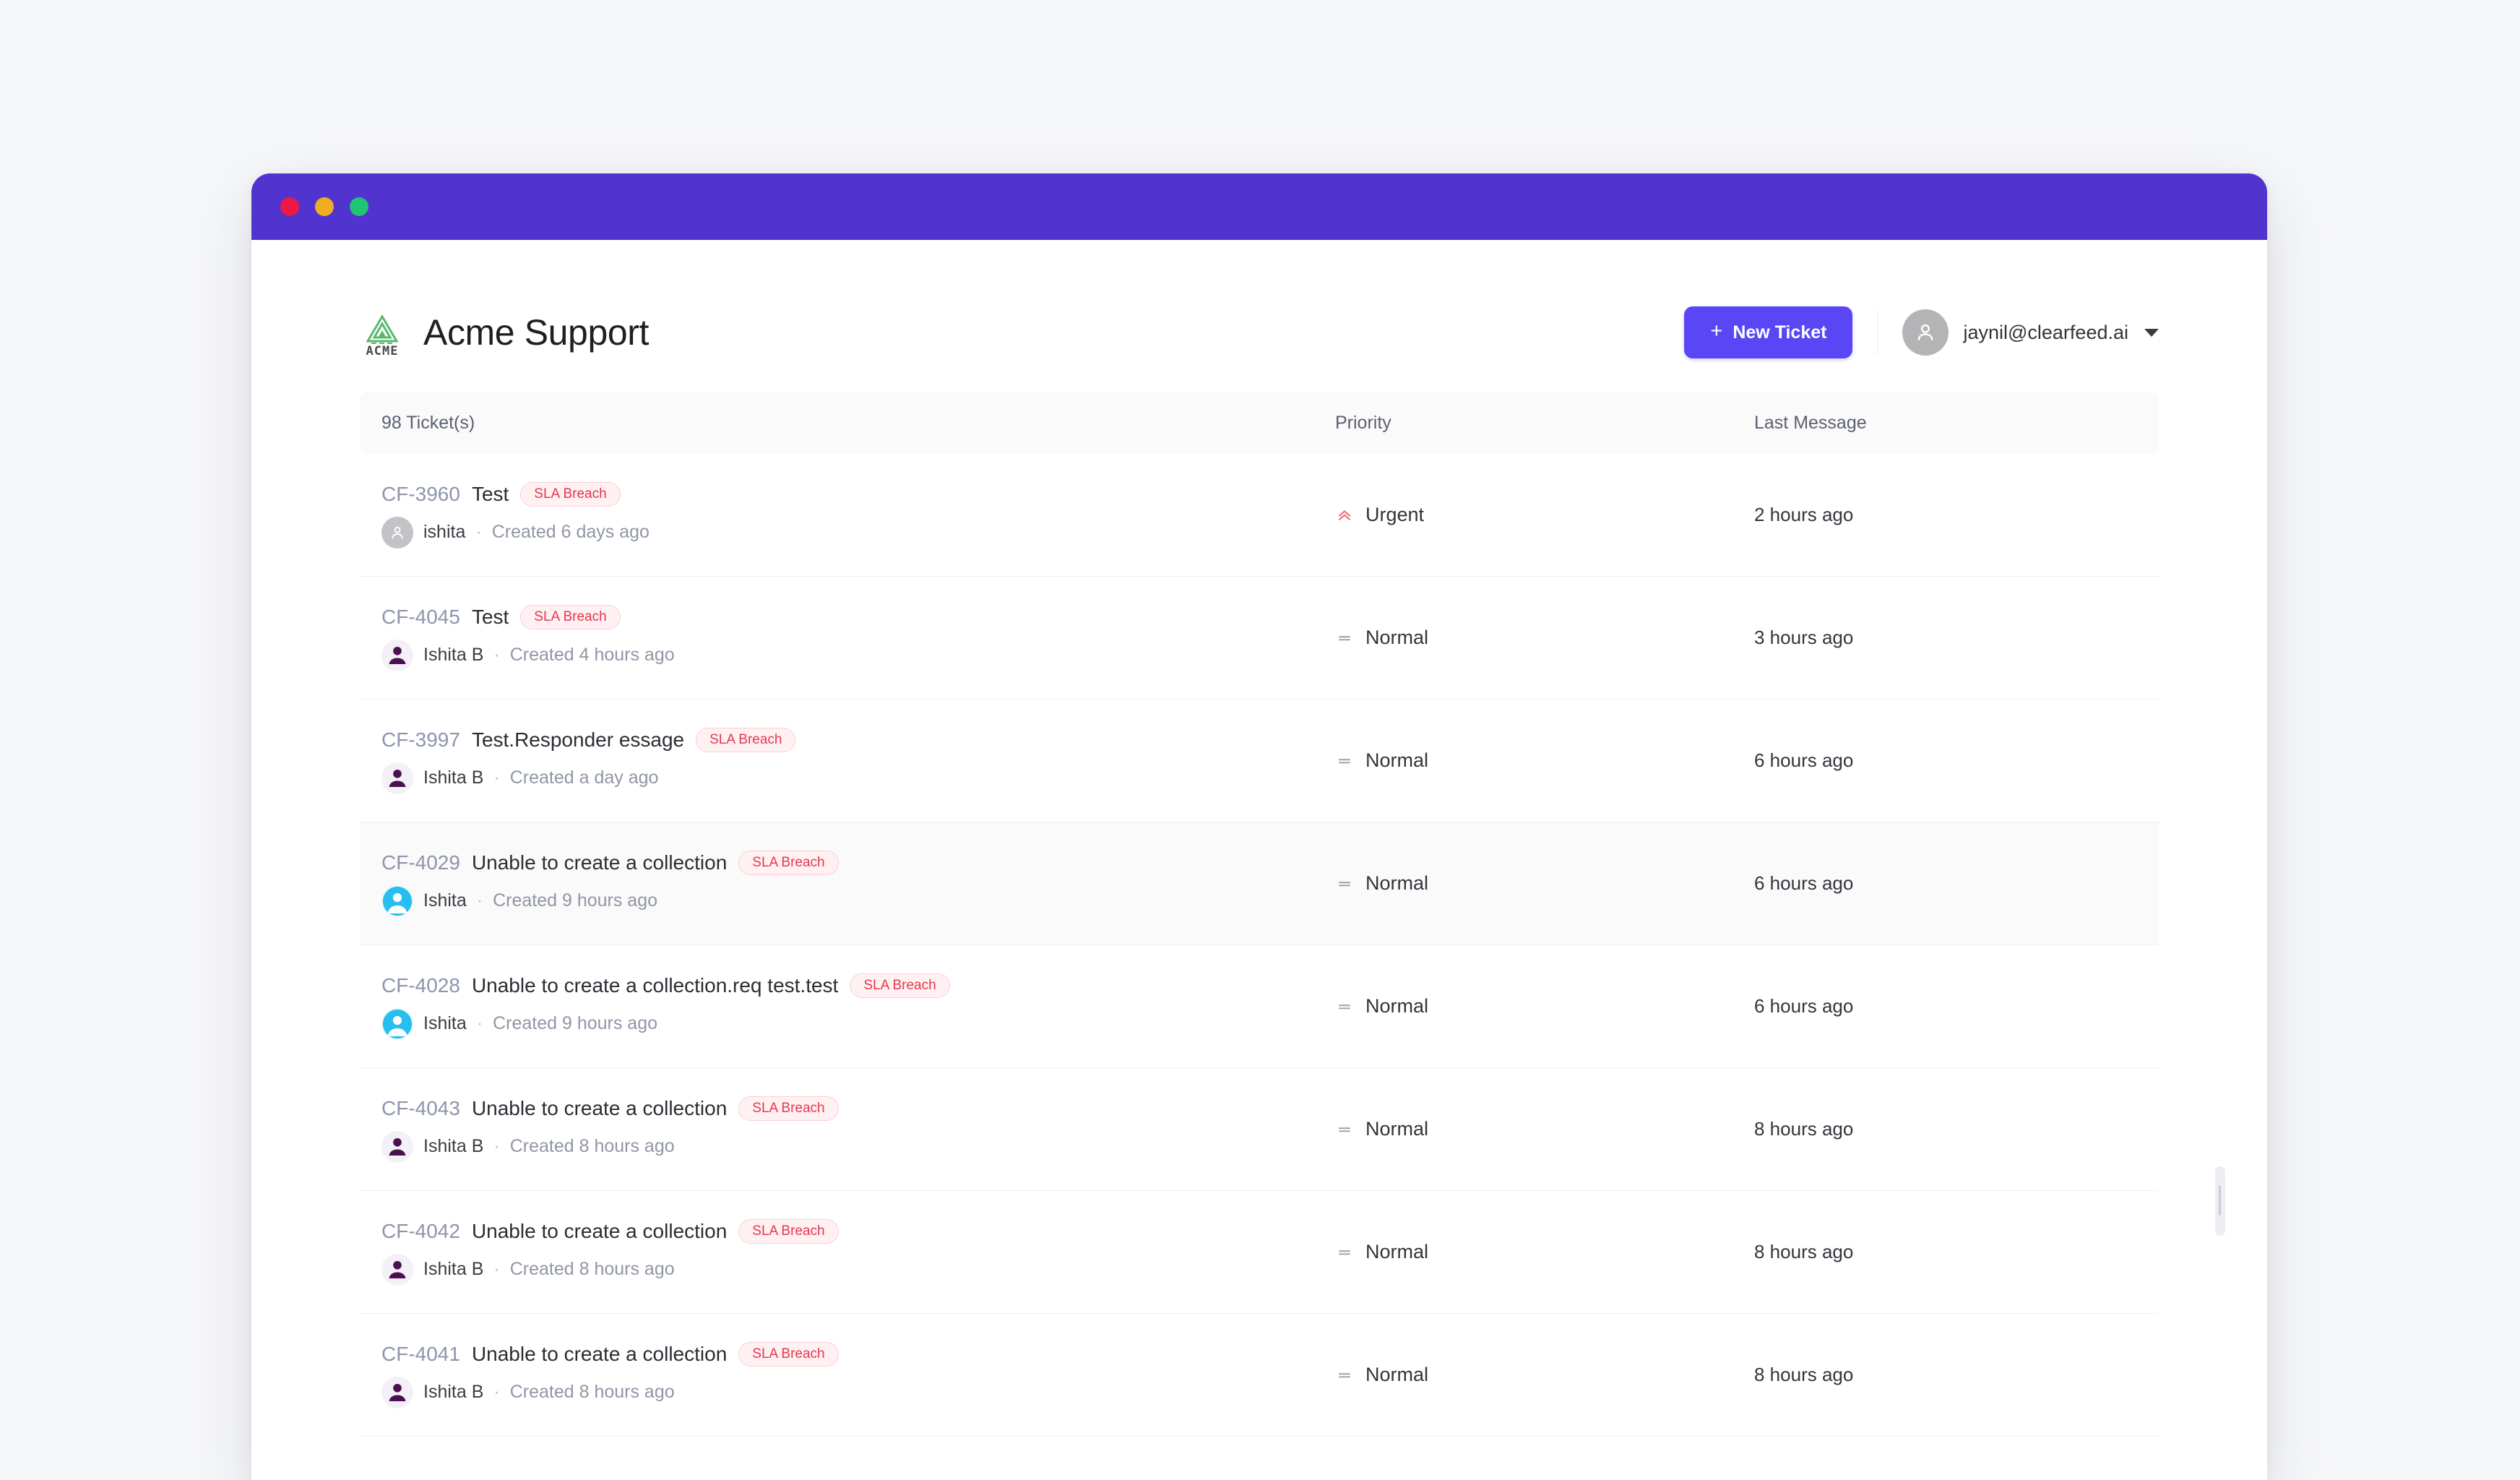 This screenshot has height=1480, width=2520. I want to click on priority-label: Urgent, so click(1395, 514).